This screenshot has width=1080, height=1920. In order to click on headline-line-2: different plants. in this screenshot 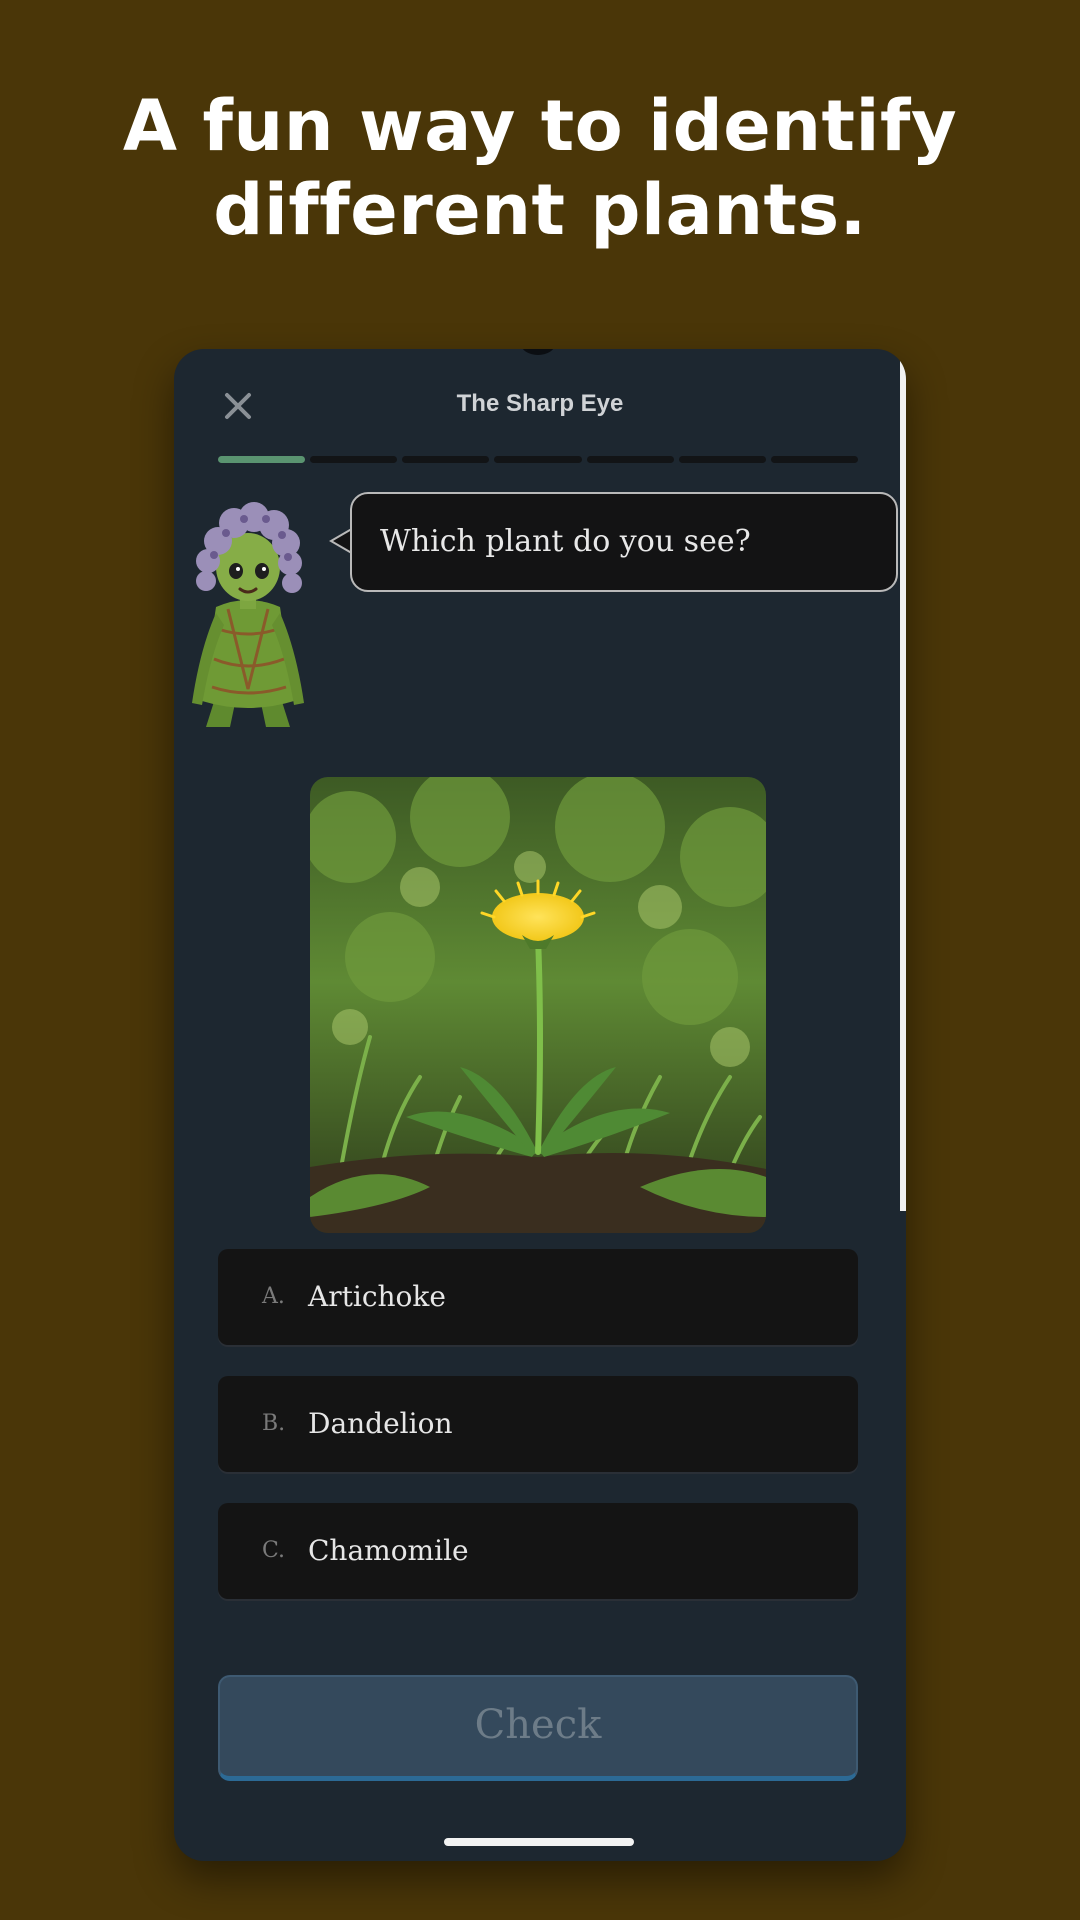, I will do `click(540, 210)`.